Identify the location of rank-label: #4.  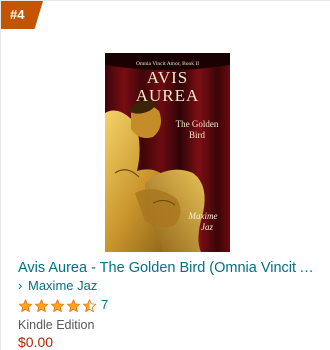
(17, 14).